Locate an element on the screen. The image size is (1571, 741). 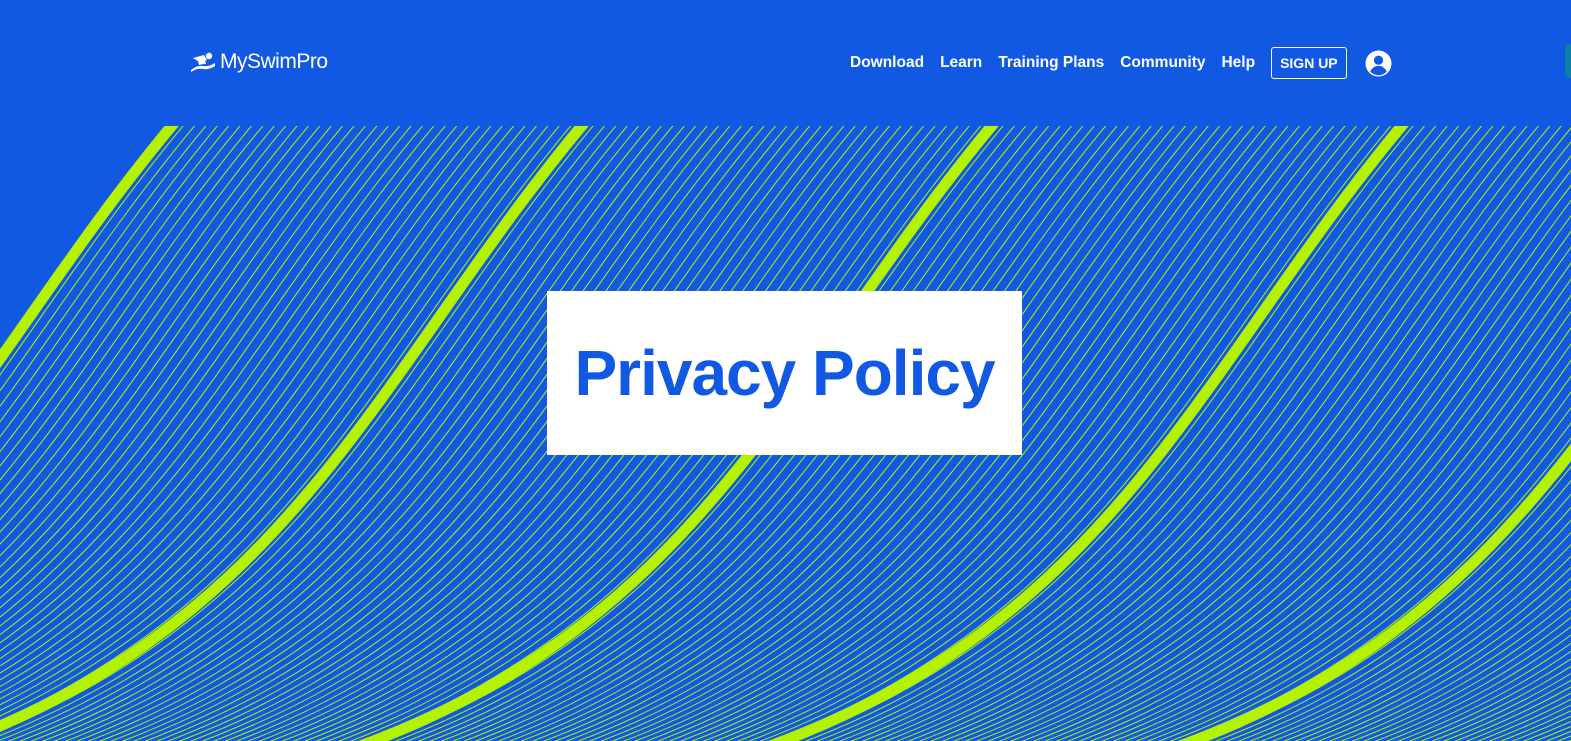
nav-learn: Learn is located at coordinates (961, 63).